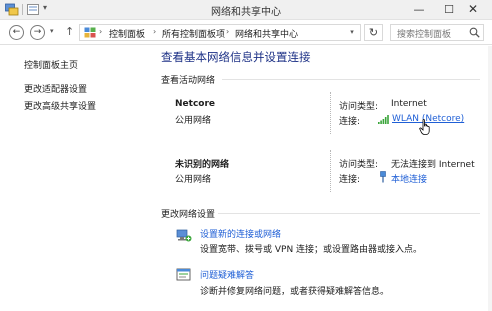  Describe the element at coordinates (227, 274) in the screenshot. I see `troubleshoot-link: 问题疑难解答` at that location.